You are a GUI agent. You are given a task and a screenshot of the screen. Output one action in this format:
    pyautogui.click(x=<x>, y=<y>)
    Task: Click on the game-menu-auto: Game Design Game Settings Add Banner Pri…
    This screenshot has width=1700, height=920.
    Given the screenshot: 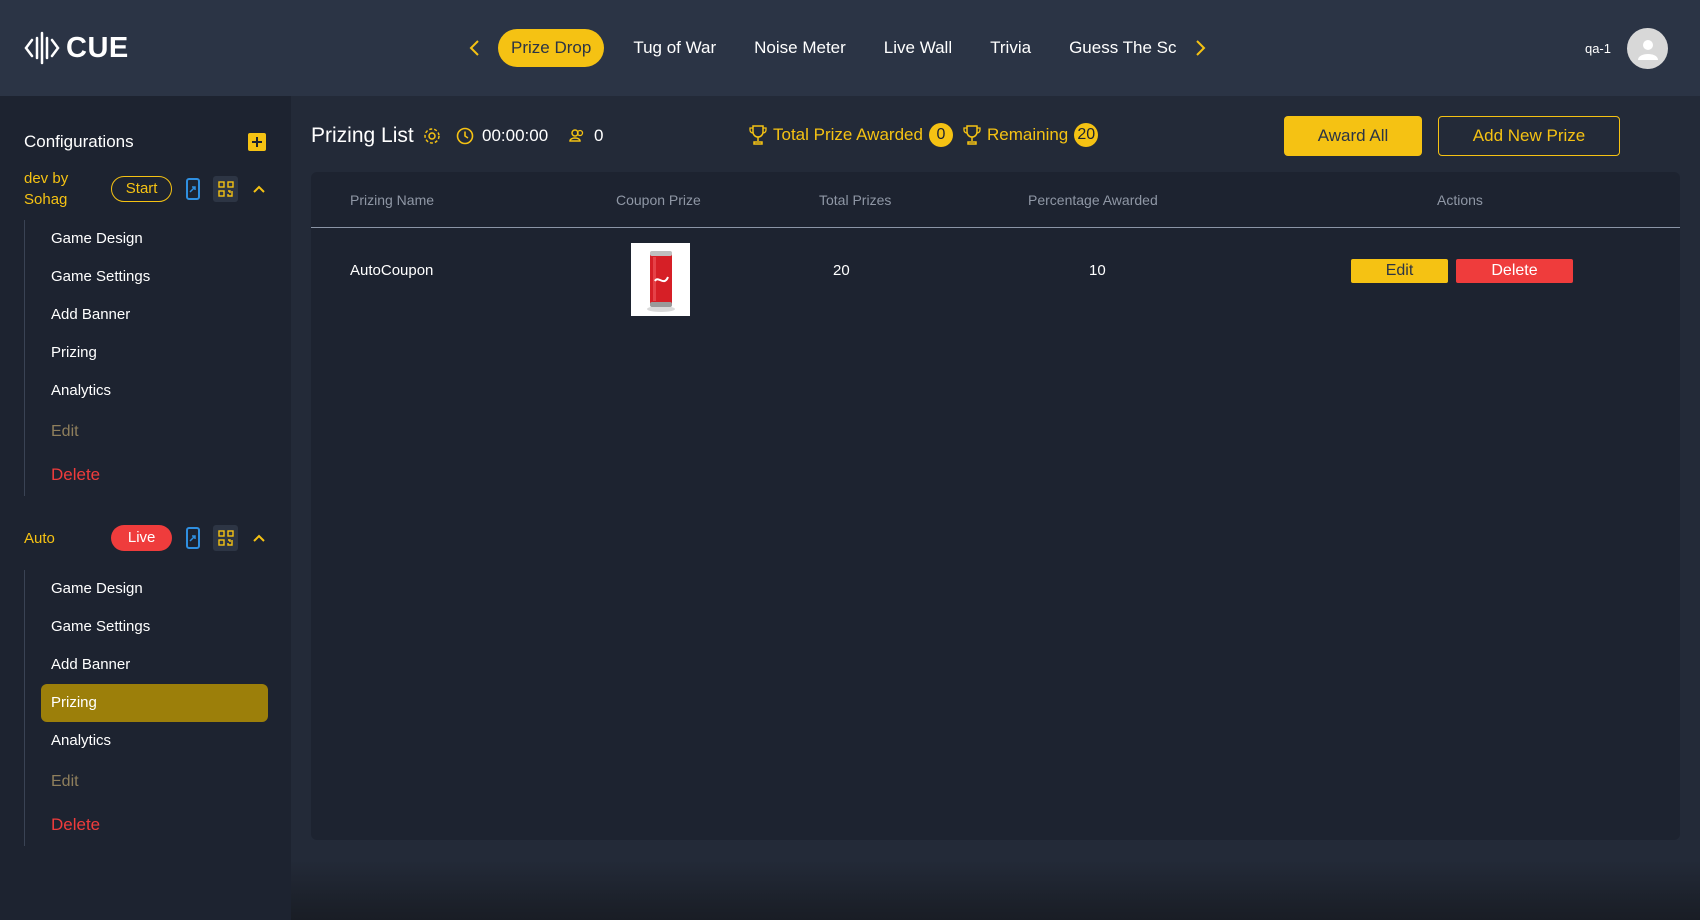 What is the action you would take?
    pyautogui.click(x=146, y=708)
    